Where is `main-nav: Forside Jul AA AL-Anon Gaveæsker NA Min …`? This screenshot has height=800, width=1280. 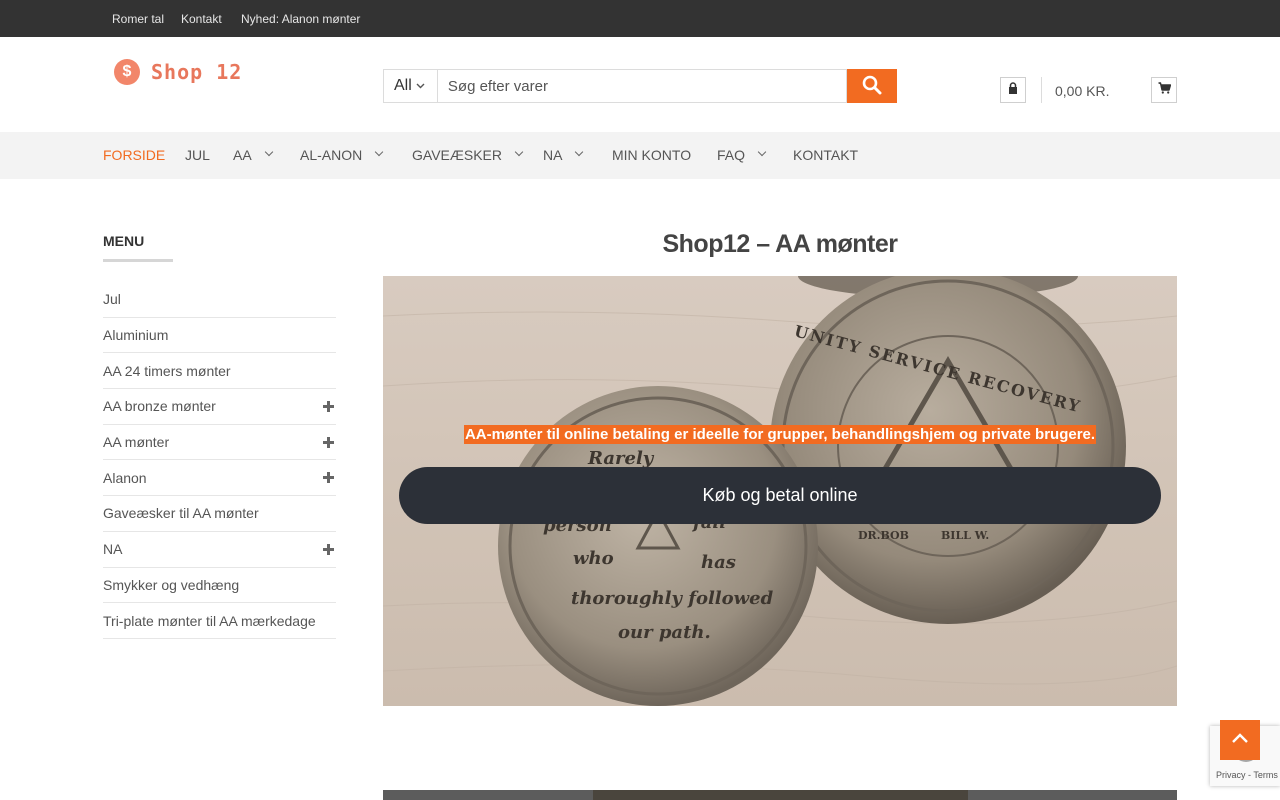
main-nav: Forside Jul AA AL-Anon Gaveæsker NA Min … is located at coordinates (640, 155).